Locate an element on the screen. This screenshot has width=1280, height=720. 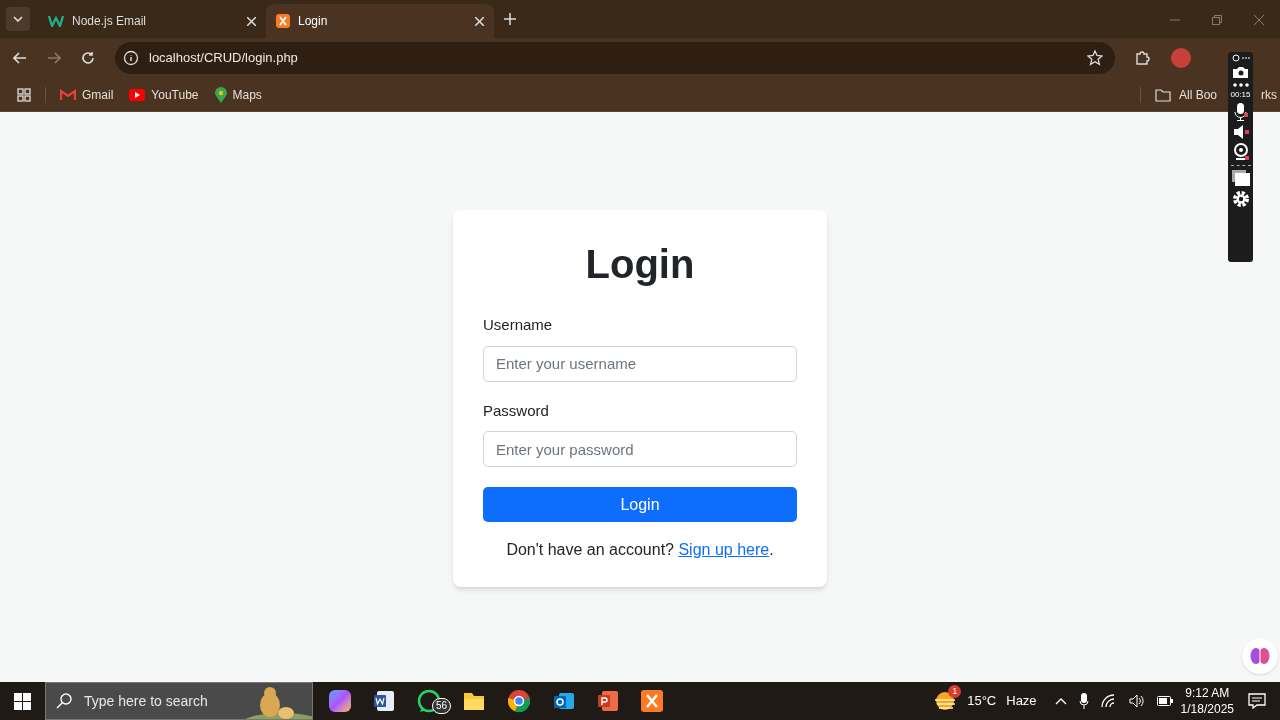
field-label: Username is located at coordinates (518, 325).